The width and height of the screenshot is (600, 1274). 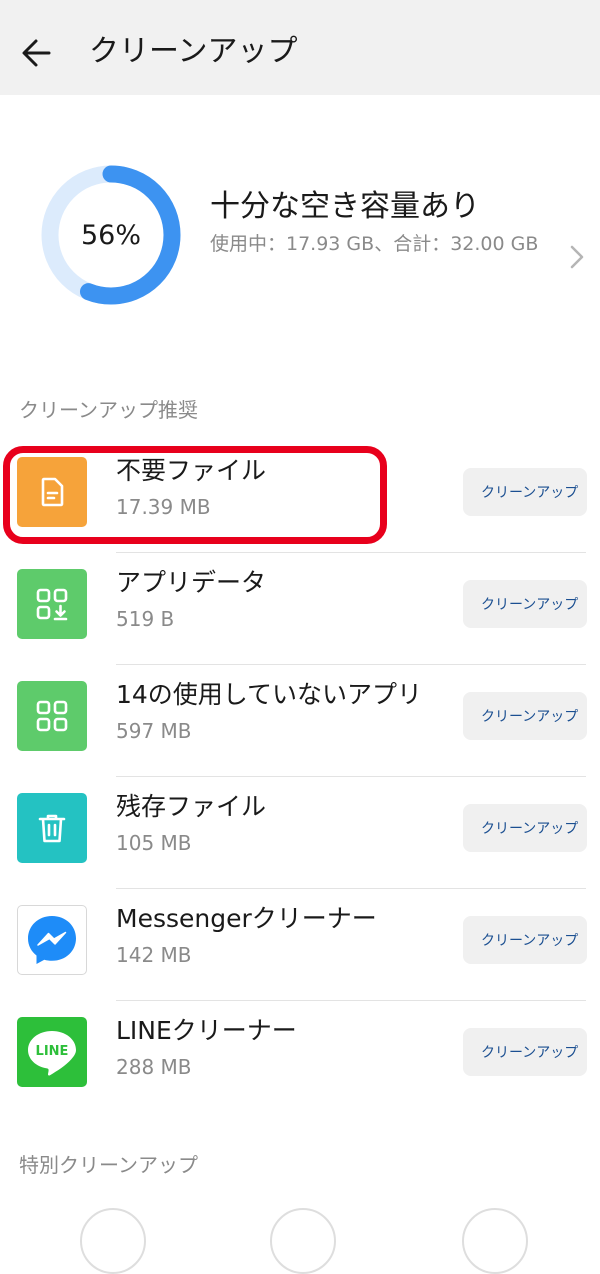 I want to click on back-button, so click(x=37, y=53).